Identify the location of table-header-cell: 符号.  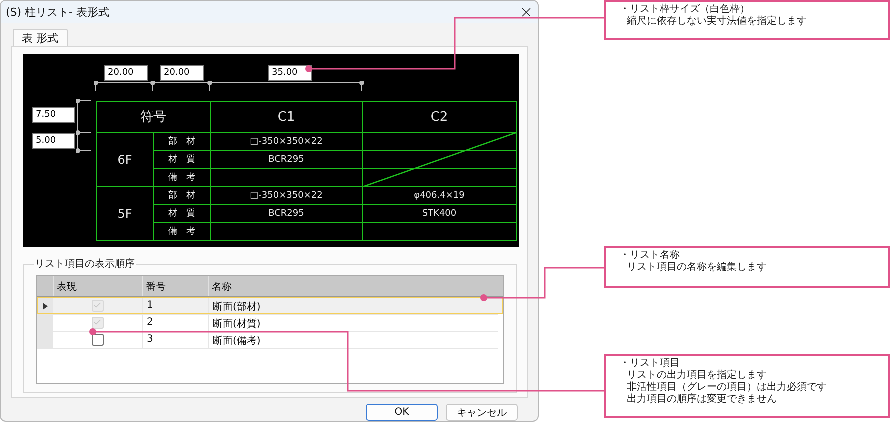
(153, 117).